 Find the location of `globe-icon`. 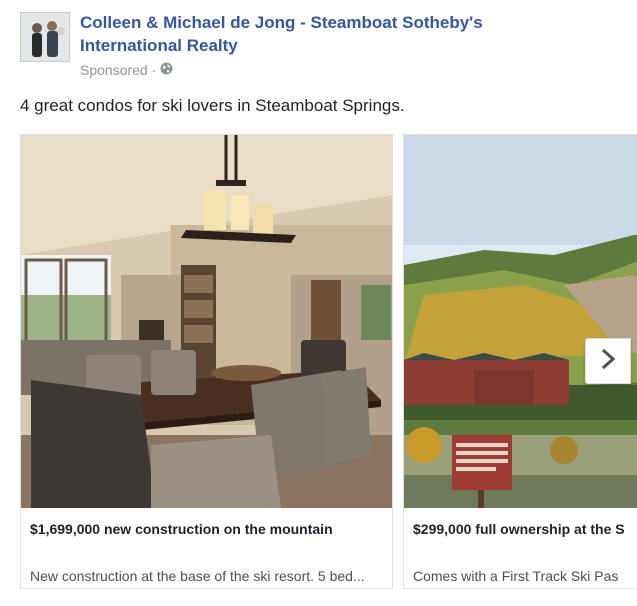

globe-icon is located at coordinates (166, 70).